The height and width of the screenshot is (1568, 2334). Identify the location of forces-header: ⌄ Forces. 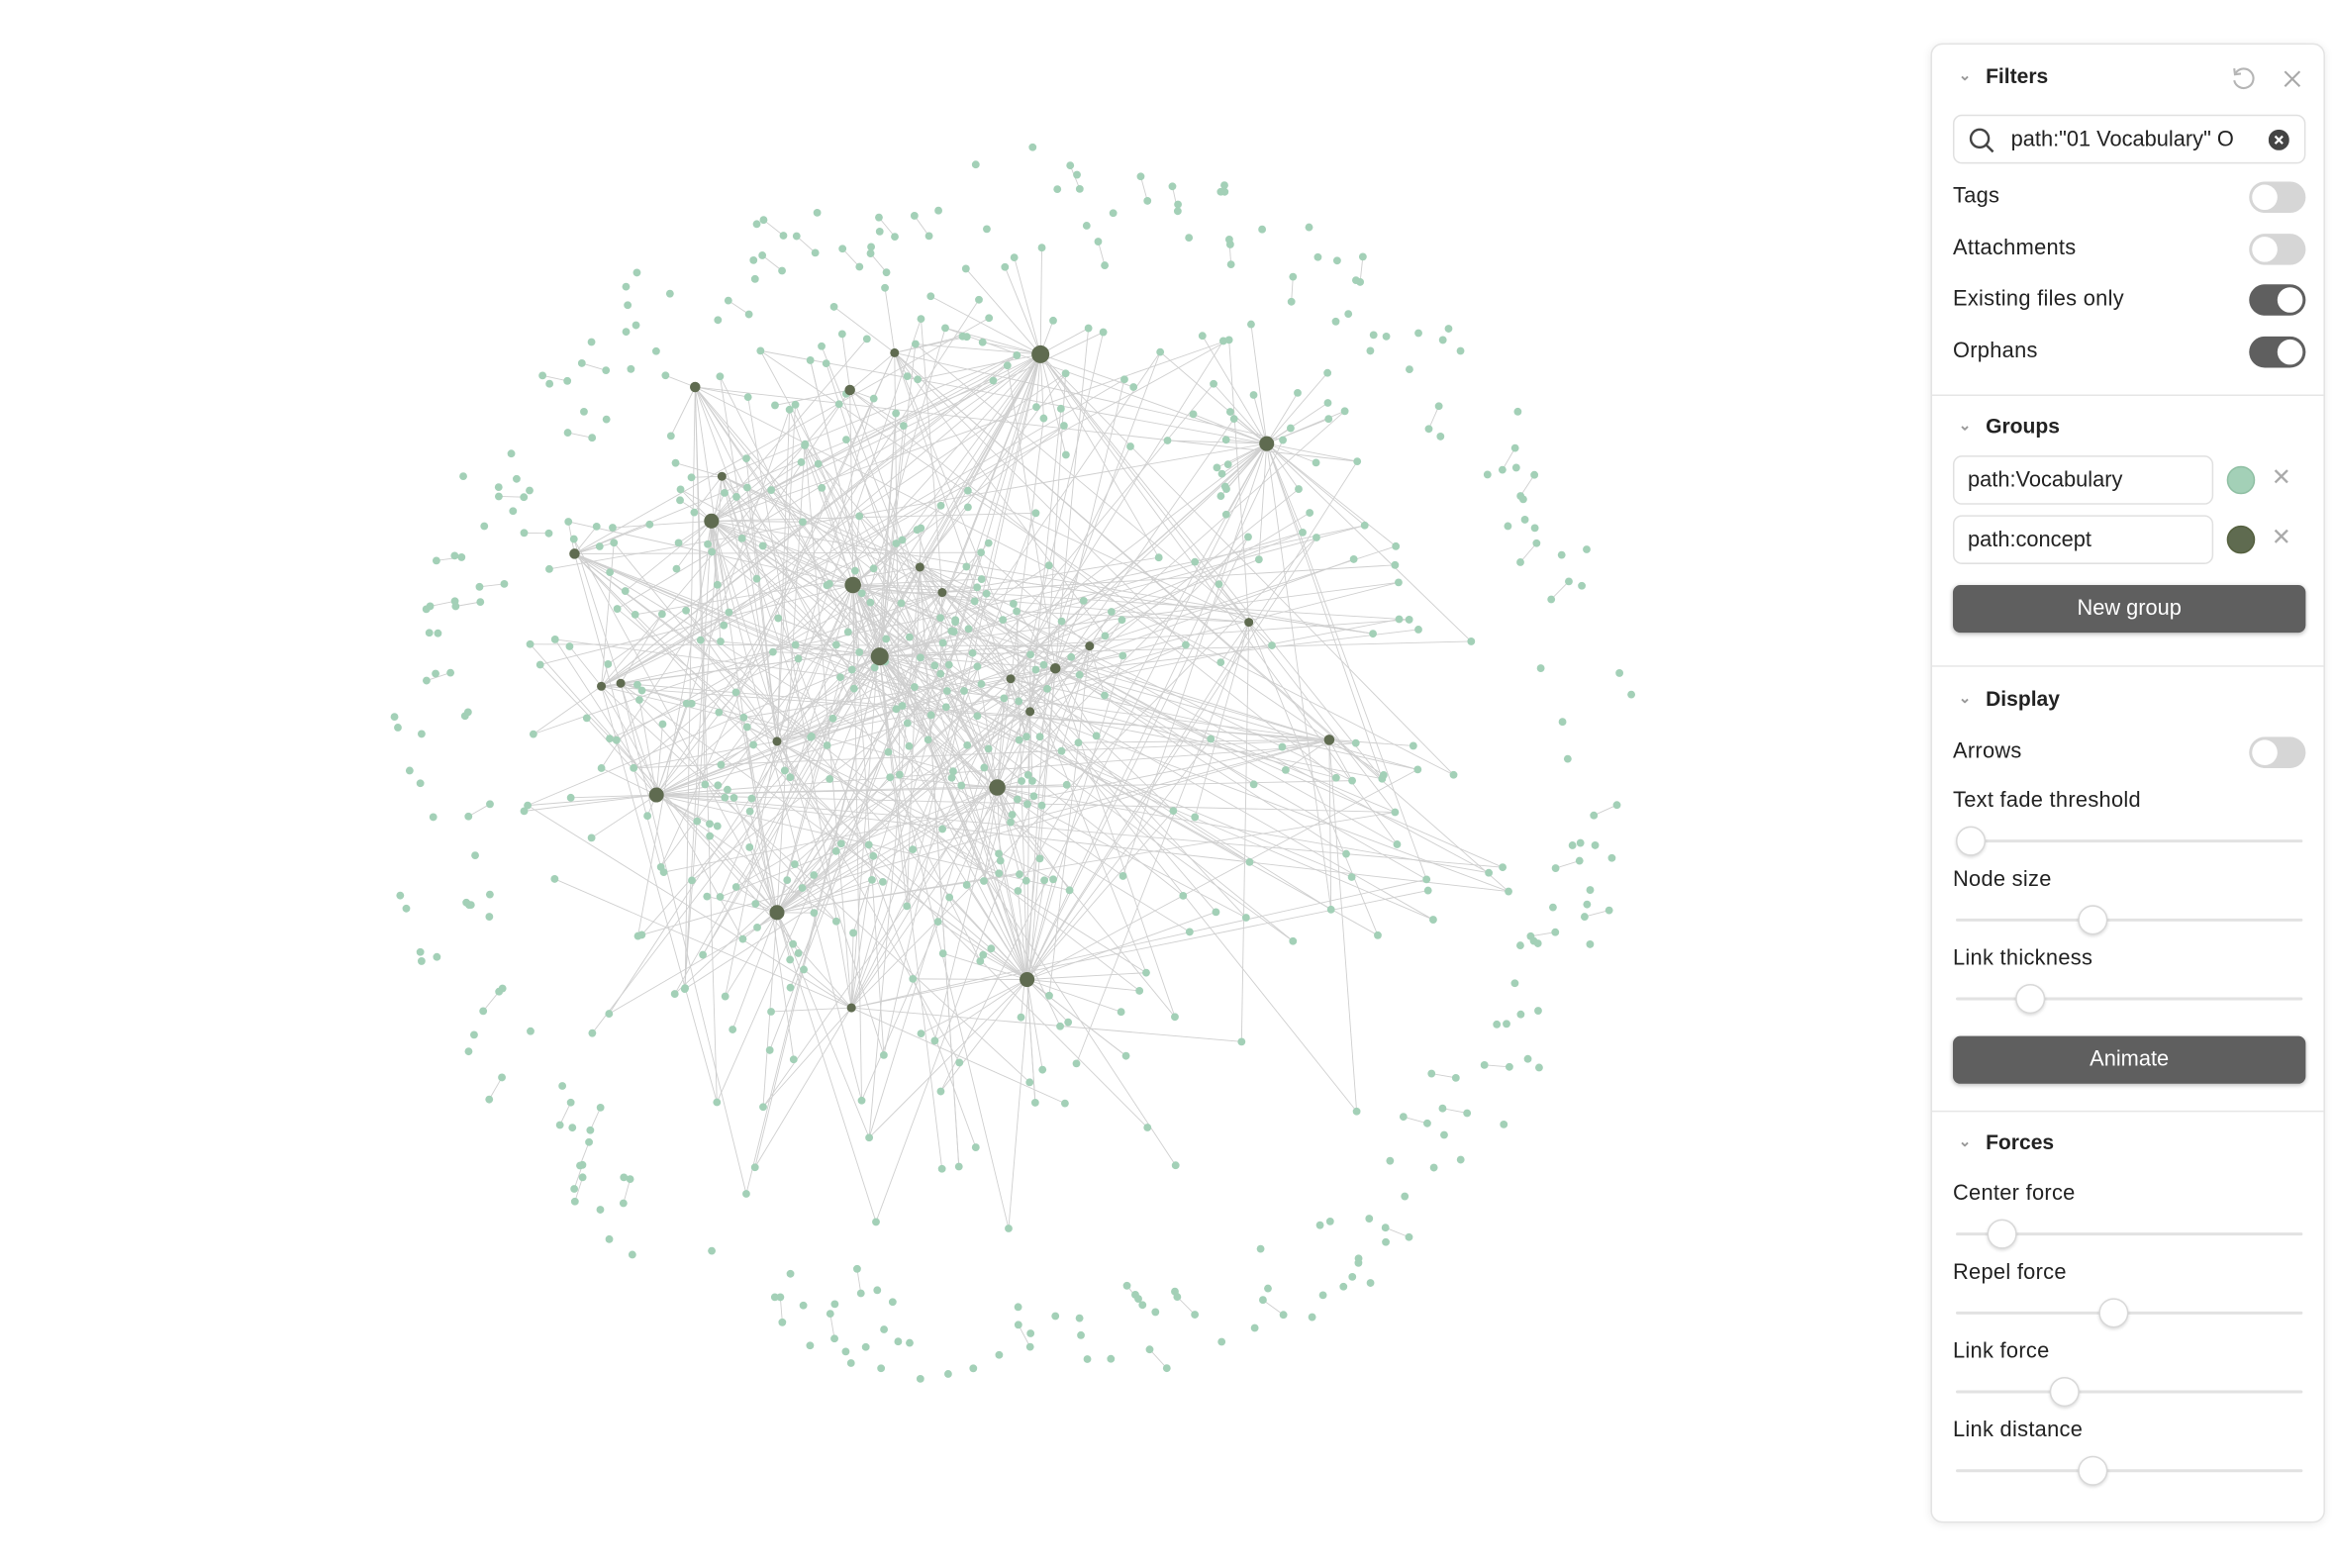
(2005, 1141).